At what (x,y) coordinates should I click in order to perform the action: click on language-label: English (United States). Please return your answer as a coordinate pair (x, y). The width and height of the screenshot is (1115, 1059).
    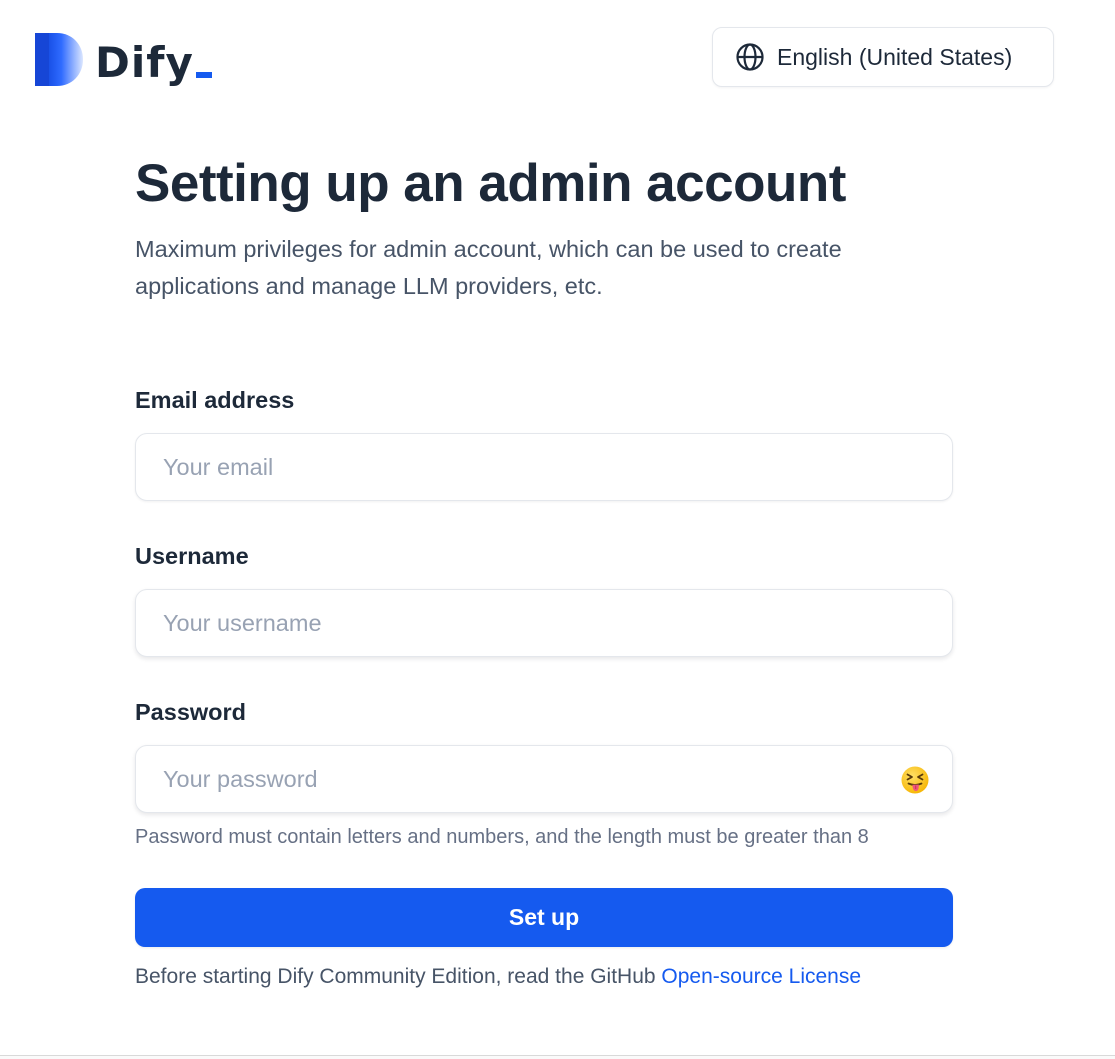
    Looking at the image, I should click on (895, 56).